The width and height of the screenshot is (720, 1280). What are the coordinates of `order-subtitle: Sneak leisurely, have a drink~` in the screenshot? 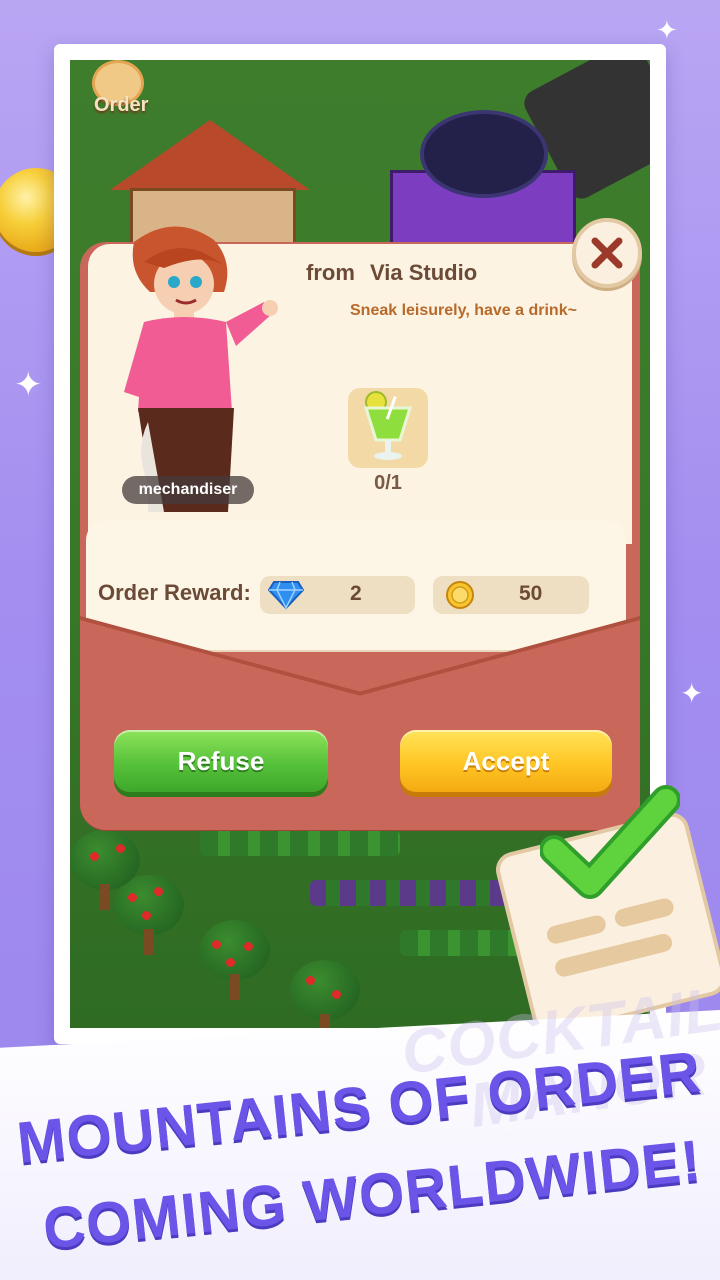 It's located at (463, 310).